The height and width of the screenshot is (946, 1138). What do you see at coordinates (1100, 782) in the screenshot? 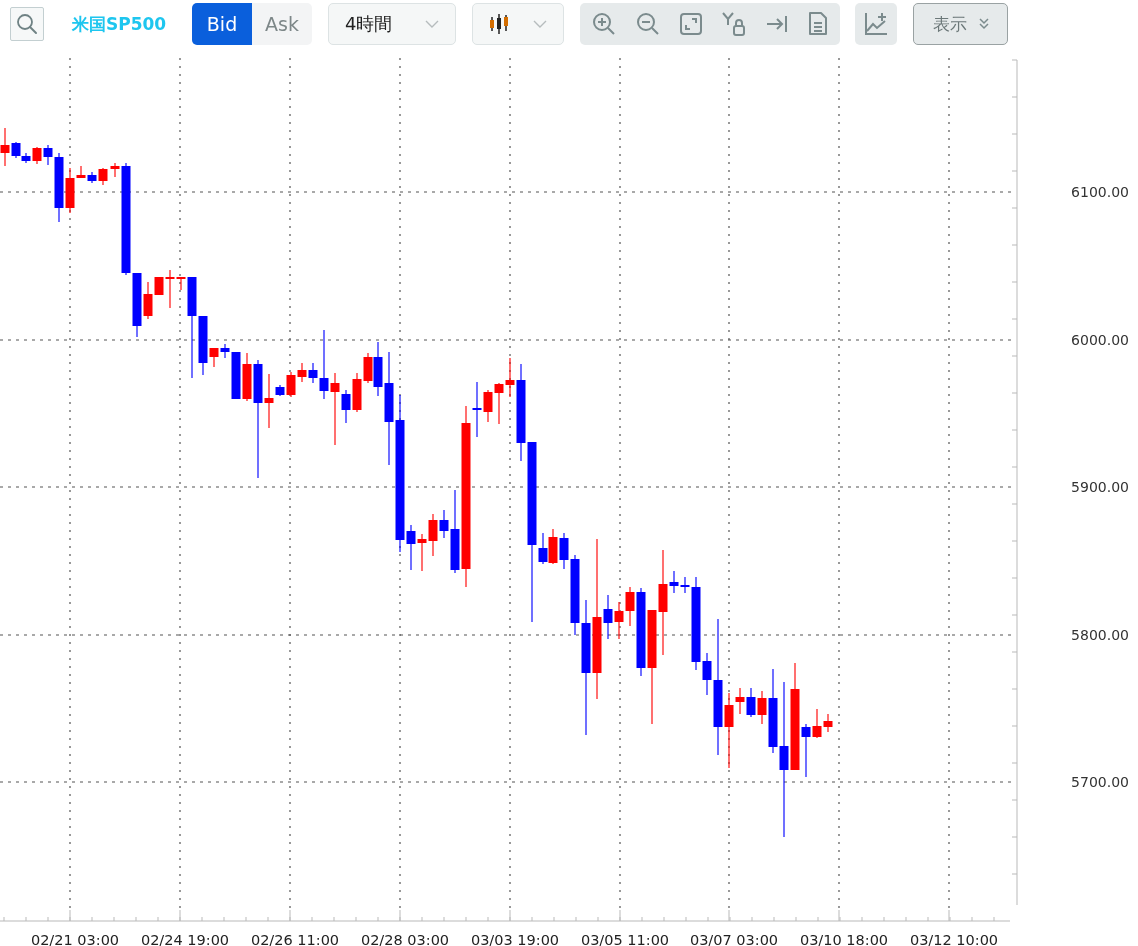
I see `price-label: 5700.00` at bounding box center [1100, 782].